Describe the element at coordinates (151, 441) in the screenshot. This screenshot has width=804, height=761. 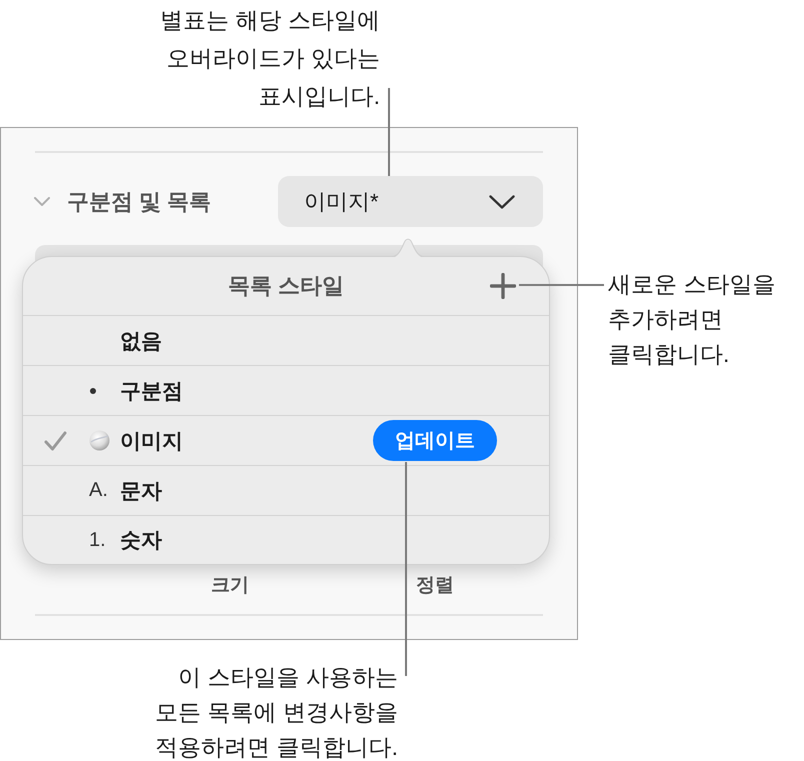
I see `style-name: 이미지` at that location.